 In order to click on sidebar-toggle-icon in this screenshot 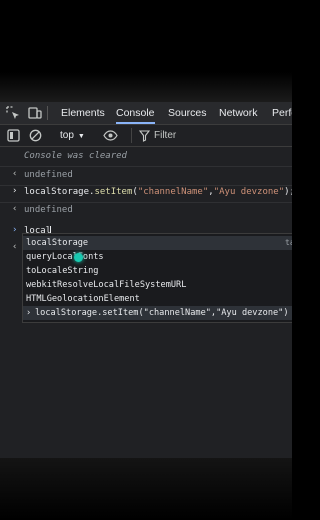, I will do `click(14, 136)`.